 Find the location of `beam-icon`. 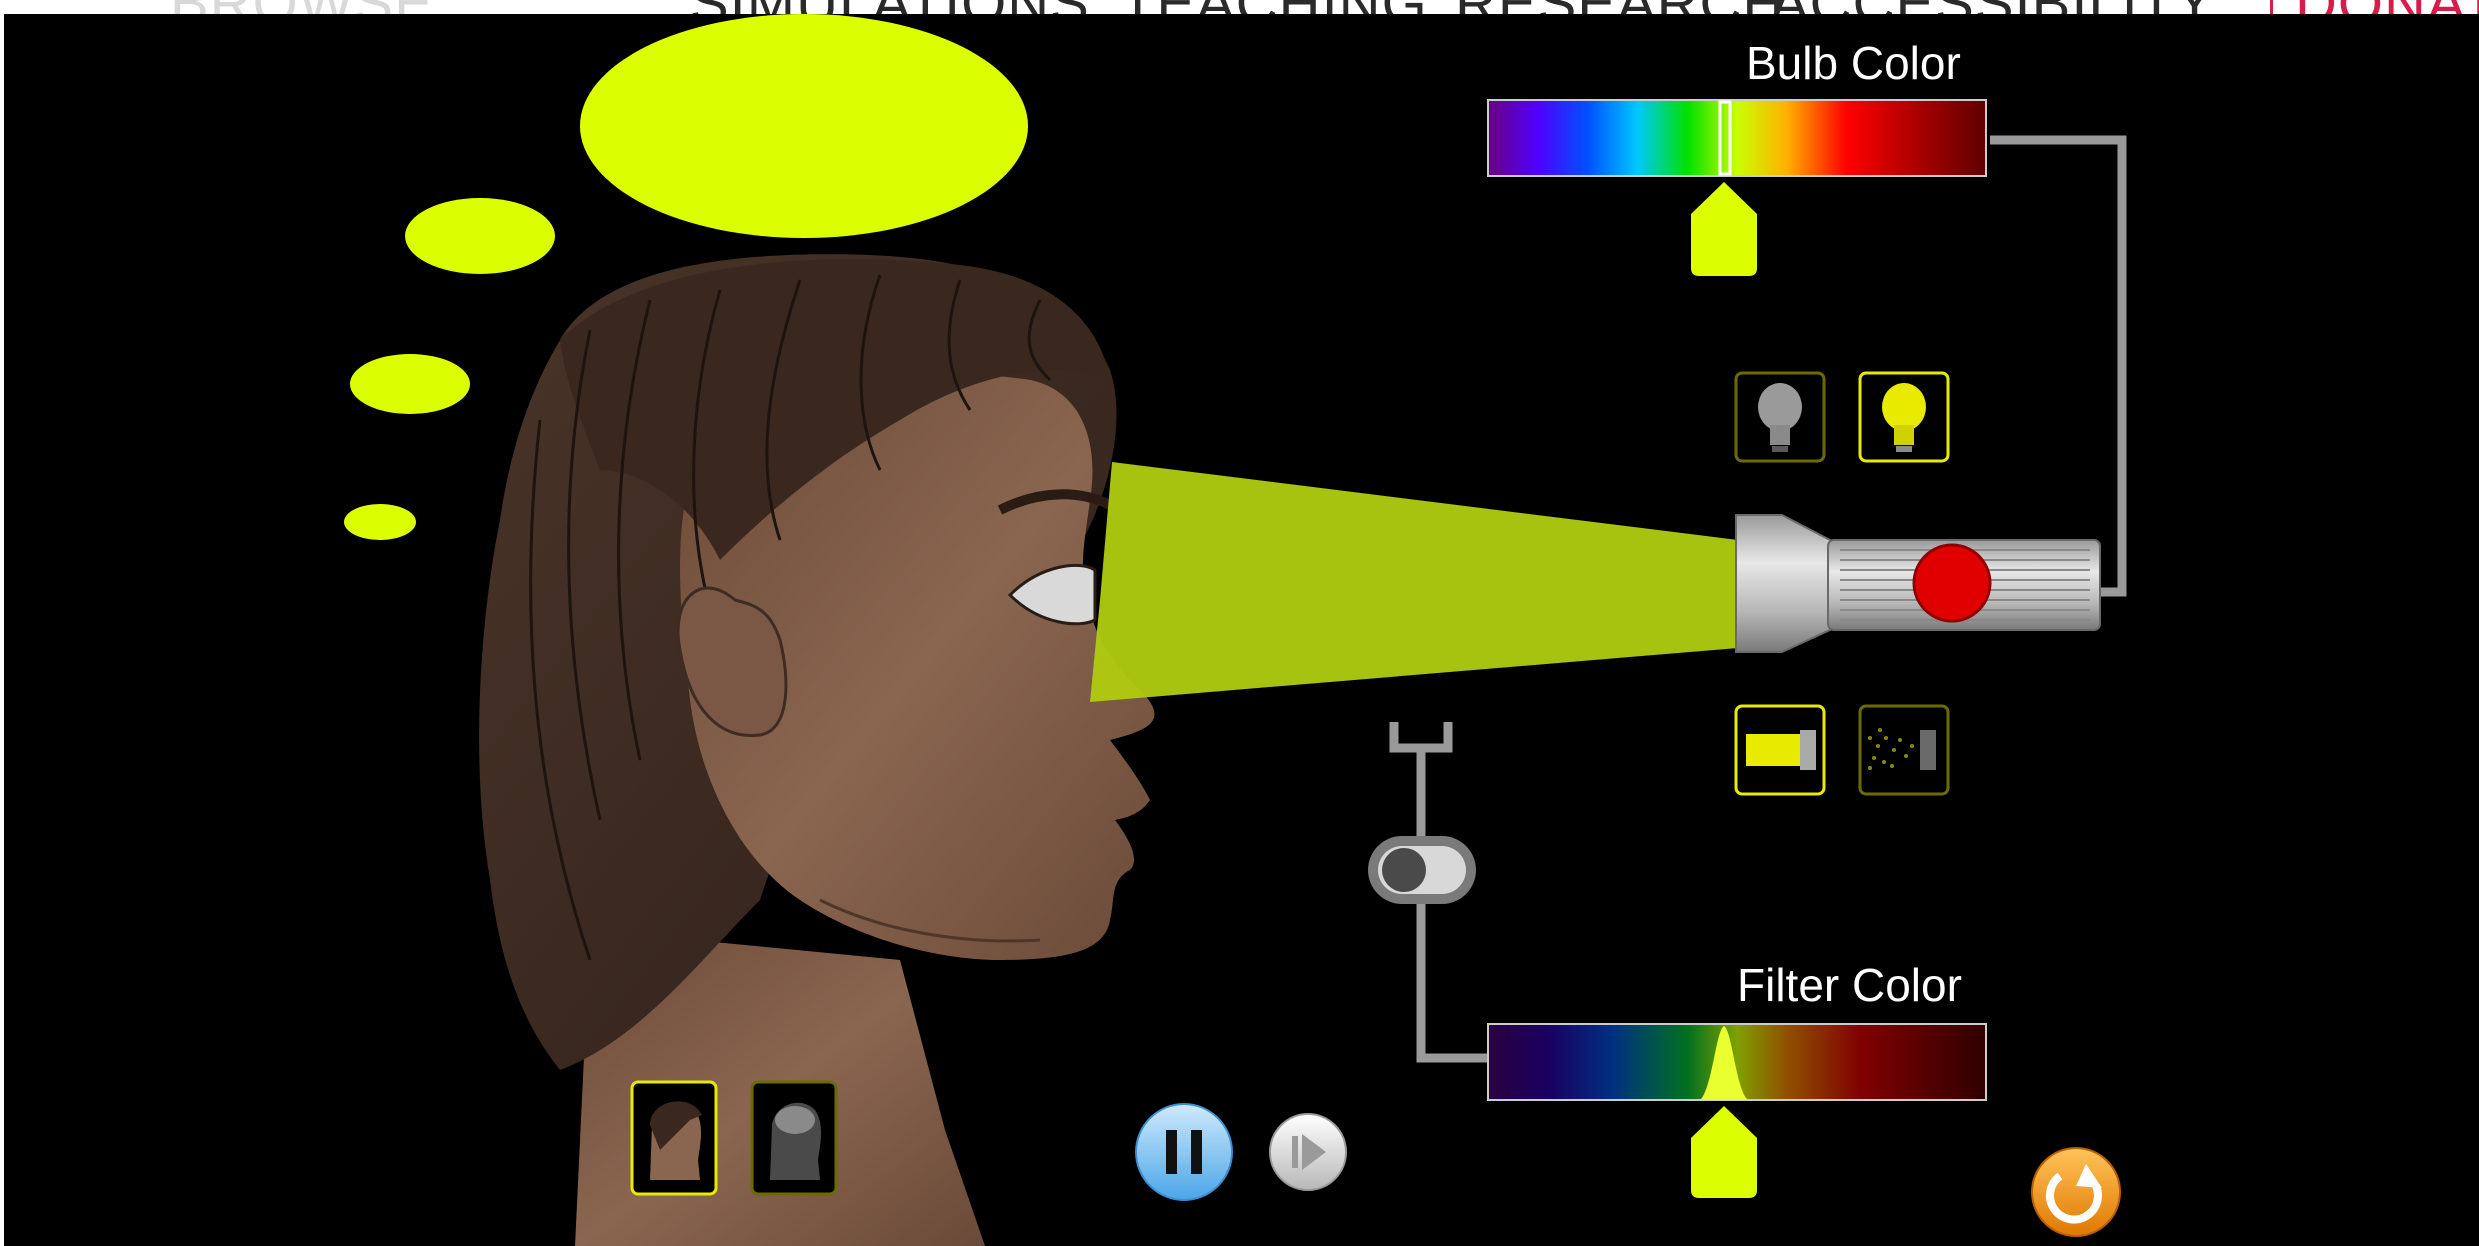

beam-icon is located at coordinates (1774, 750).